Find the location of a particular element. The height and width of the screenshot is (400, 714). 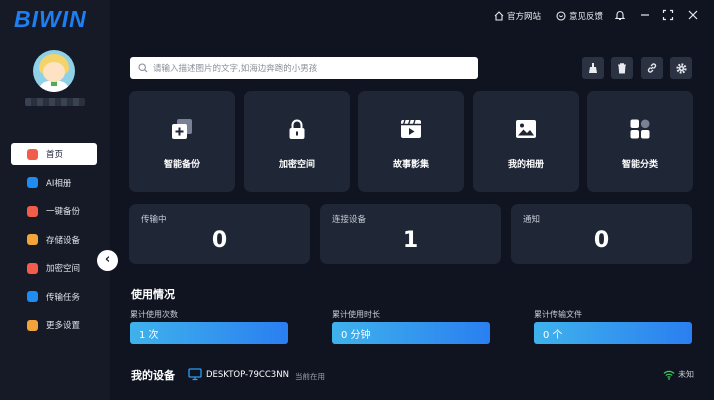

settings-button is located at coordinates (681, 68).